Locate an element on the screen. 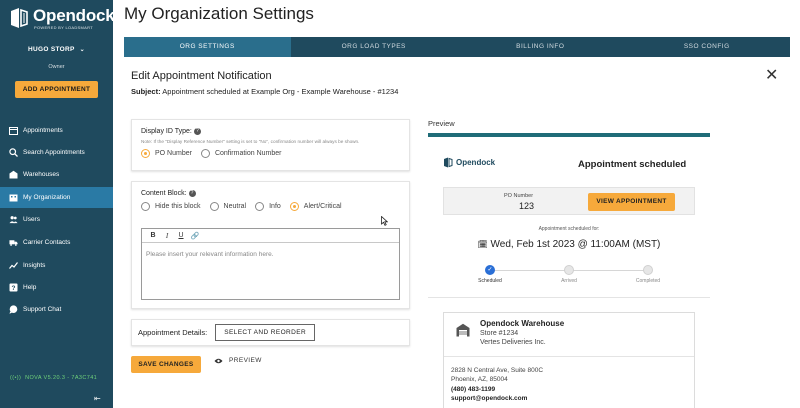  radio-confirmation-number: Confirmation Number is located at coordinates (241, 153).